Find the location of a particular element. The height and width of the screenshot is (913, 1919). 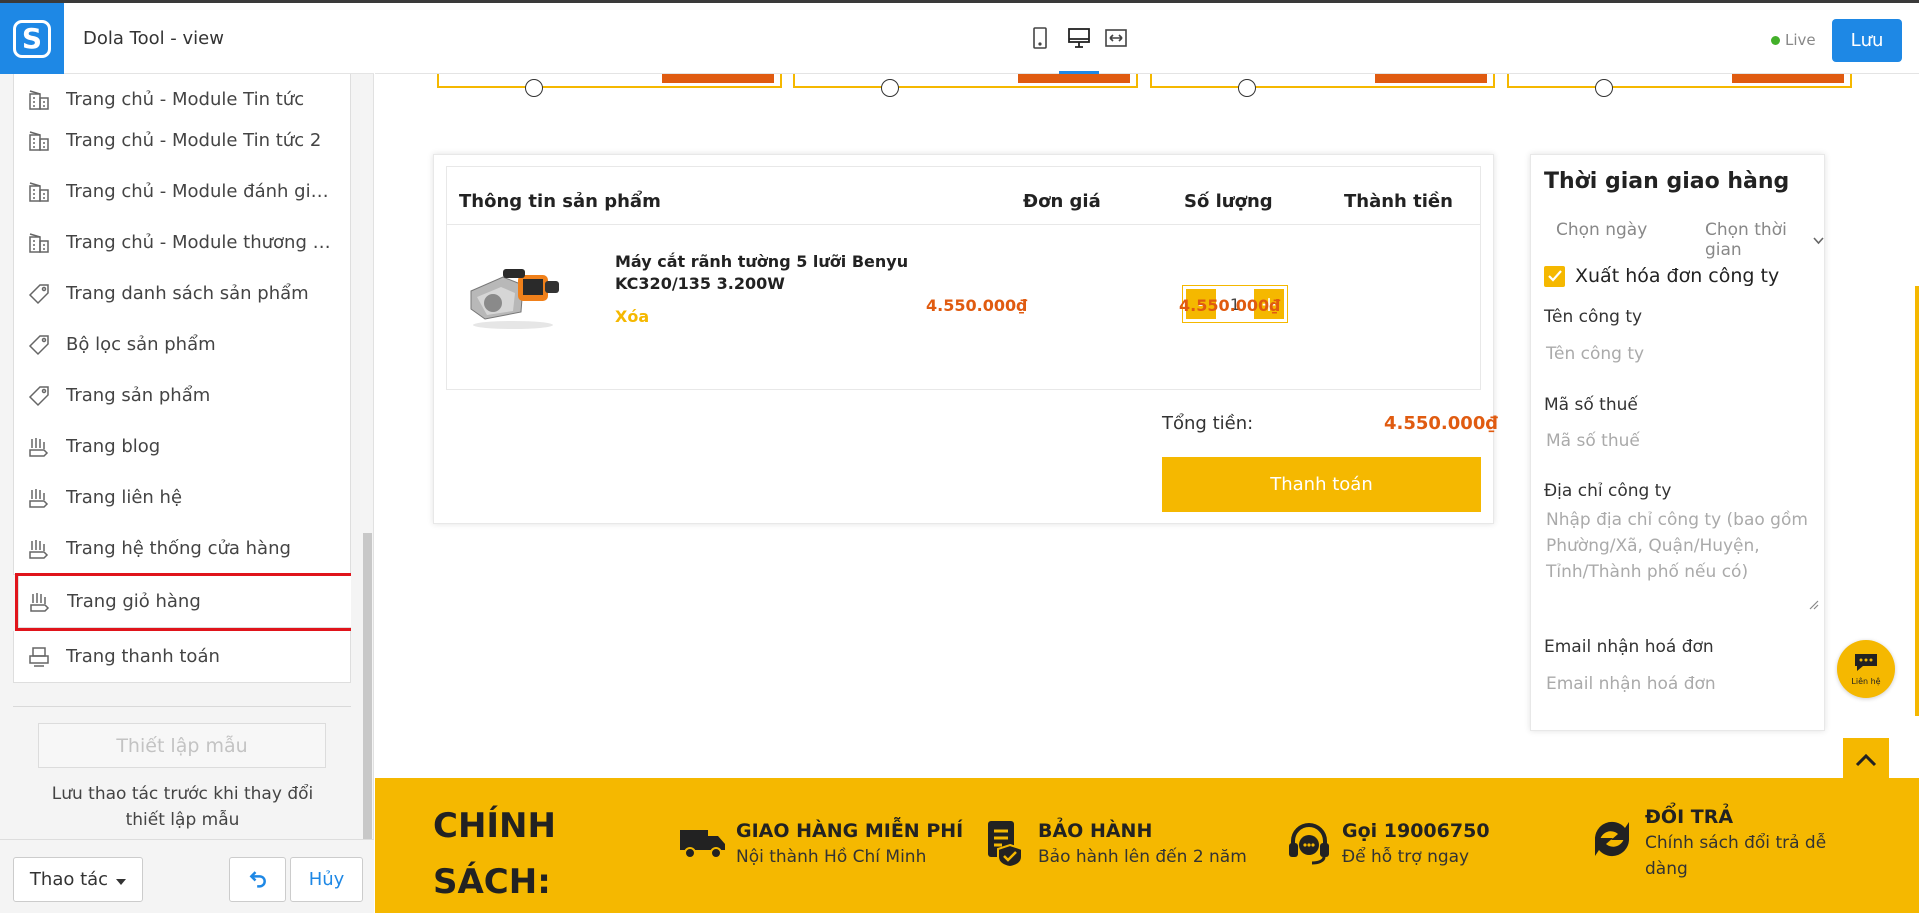

total-label: Tổng tiền: is located at coordinates (1208, 423).